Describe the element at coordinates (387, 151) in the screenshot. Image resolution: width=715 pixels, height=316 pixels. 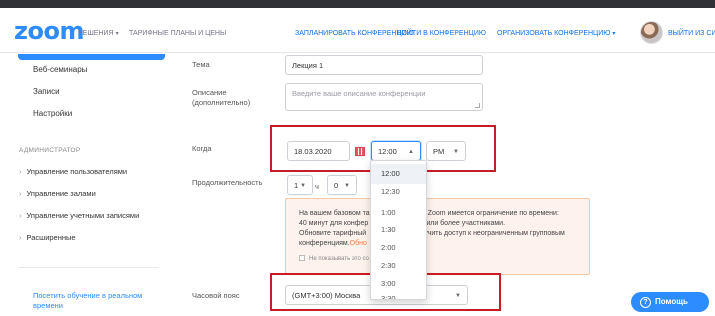
I see `time-value: 12:00` at that location.